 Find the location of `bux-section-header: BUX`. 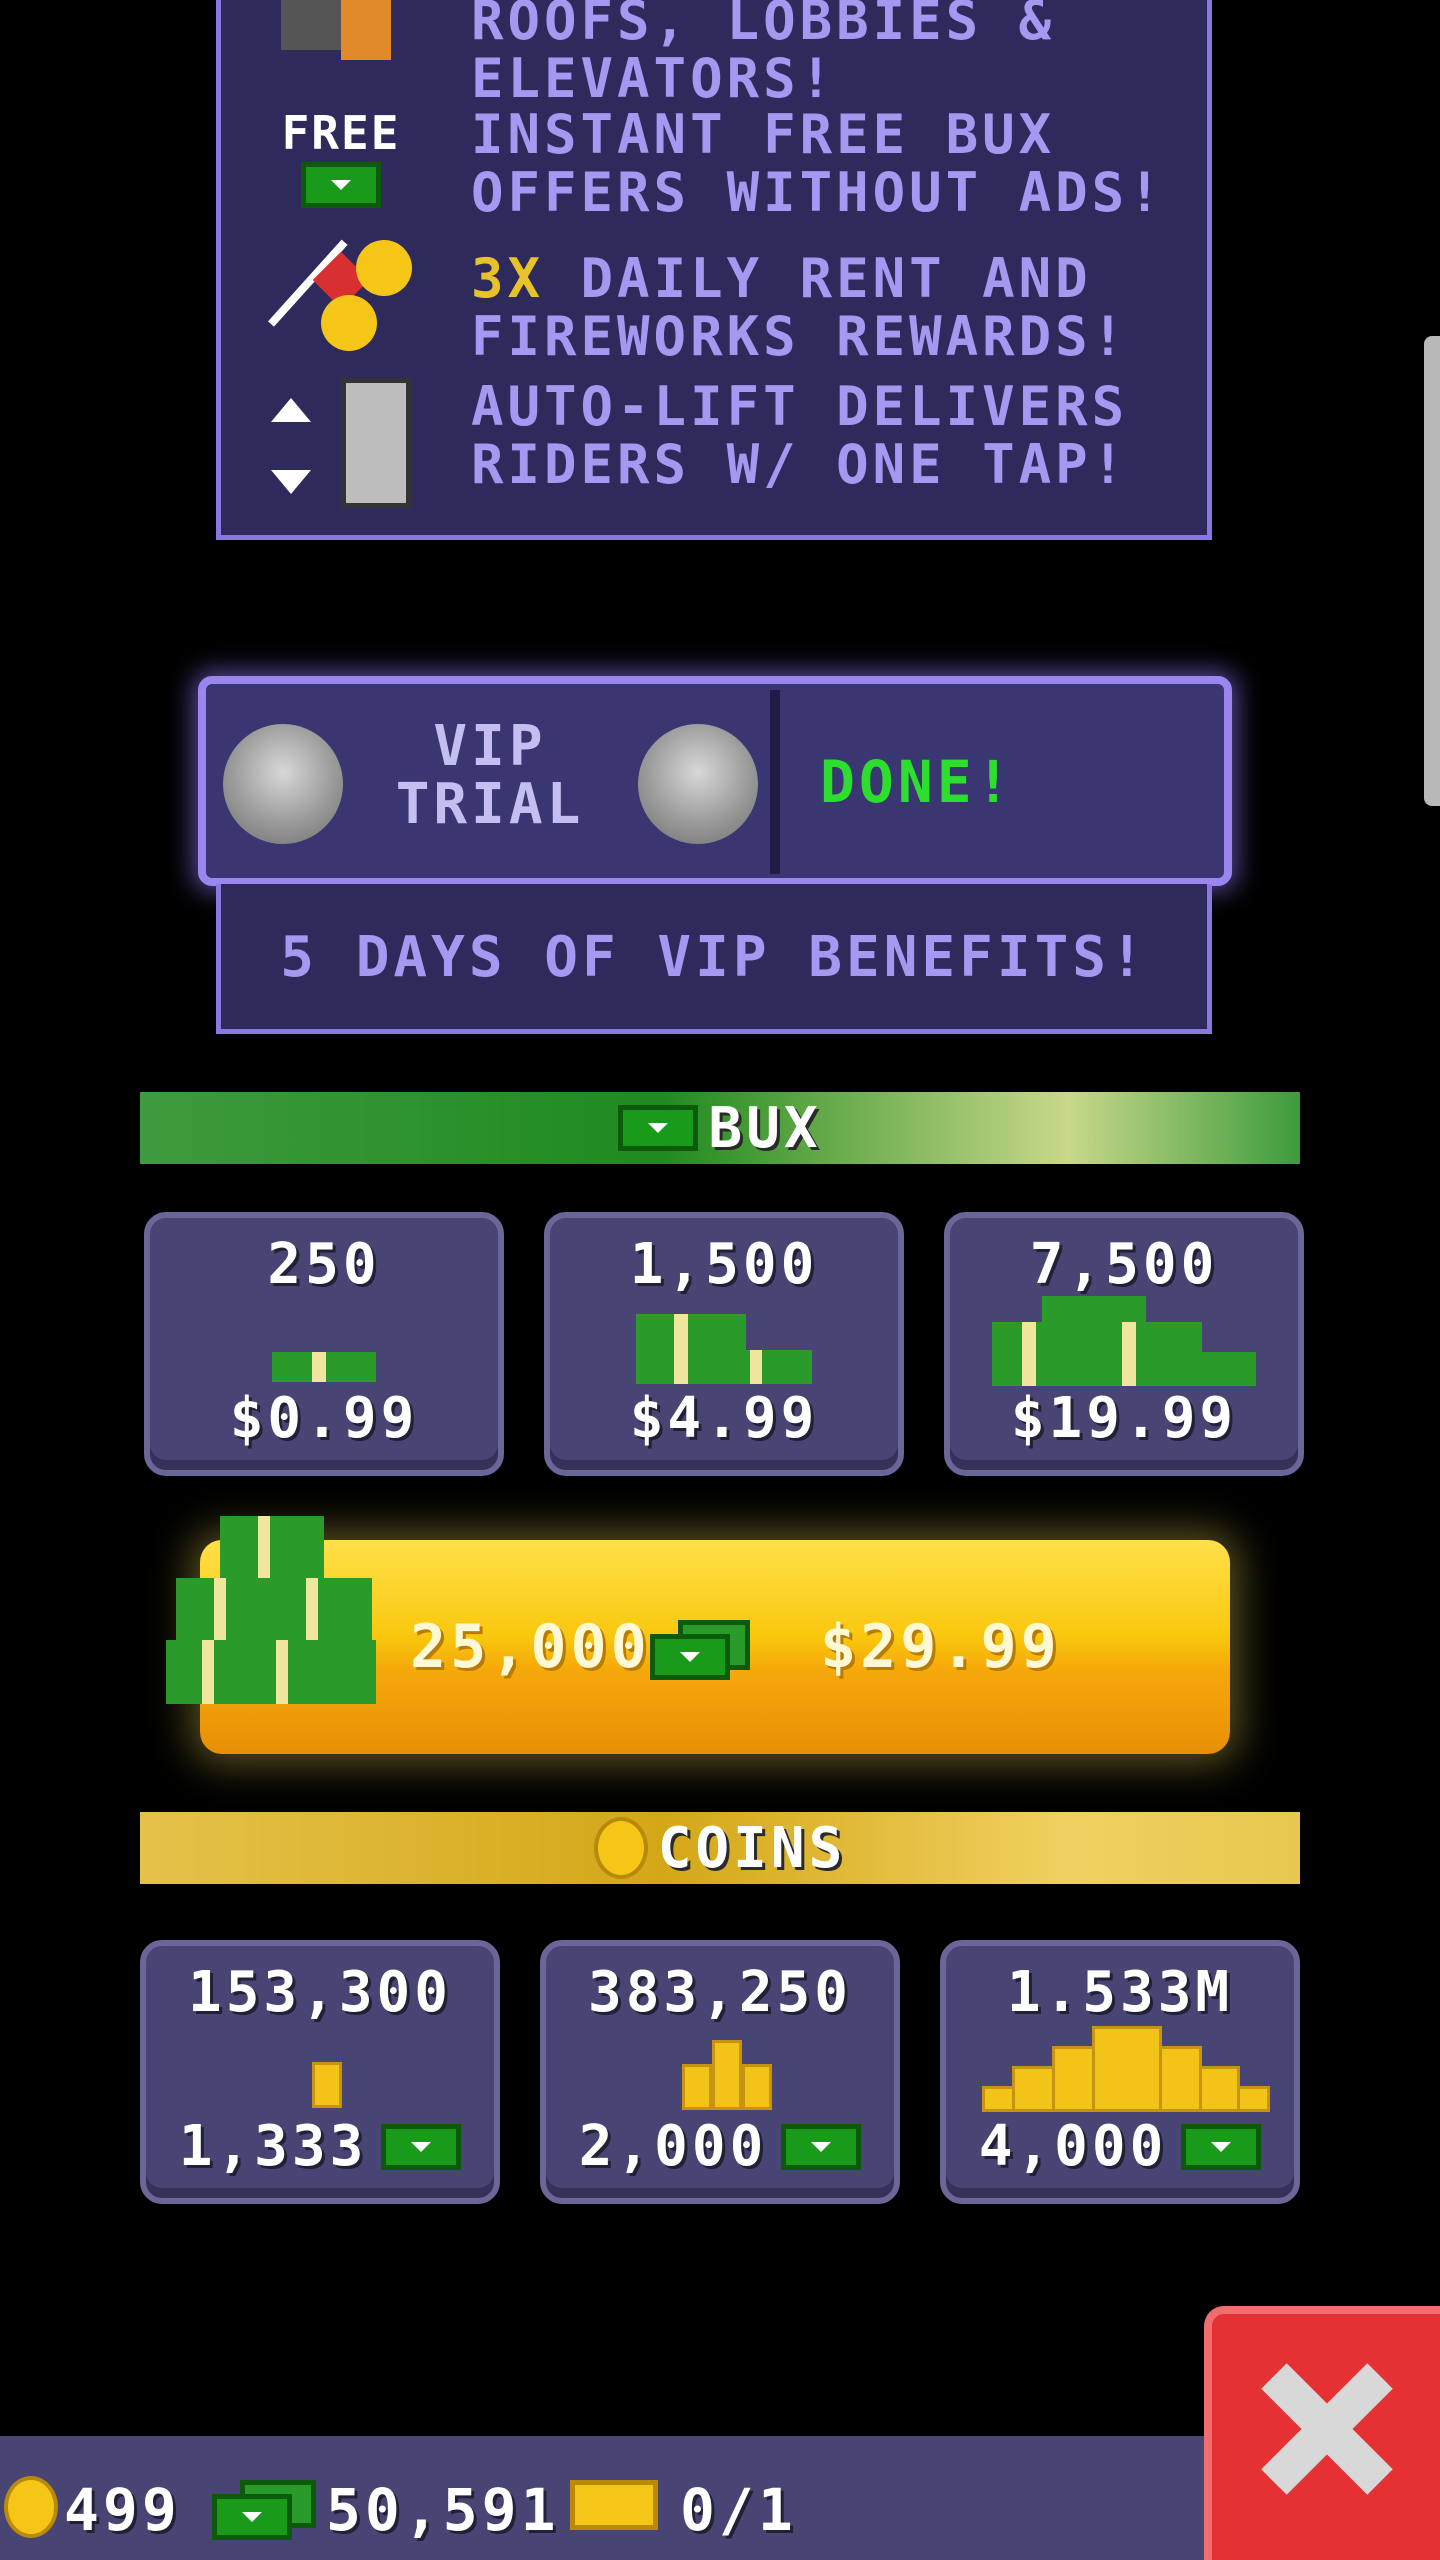

bux-section-header: BUX is located at coordinates (720, 1128).